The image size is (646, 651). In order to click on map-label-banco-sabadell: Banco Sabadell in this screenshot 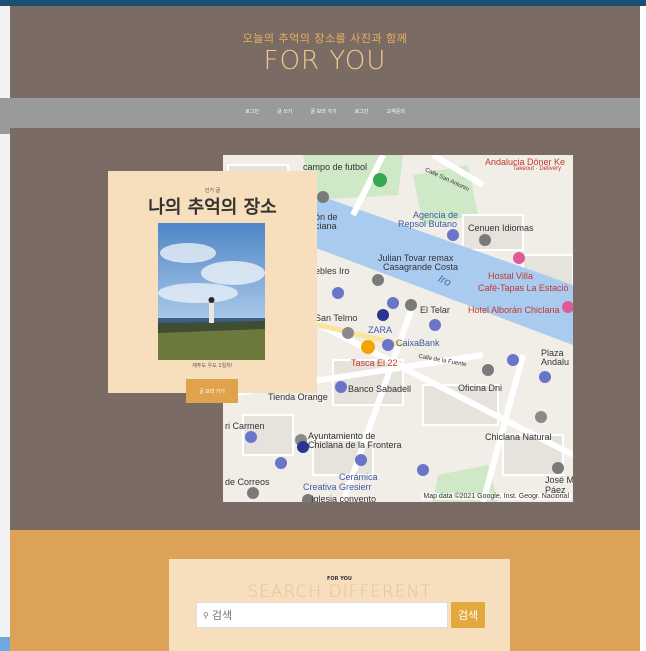, I will do `click(379, 389)`.